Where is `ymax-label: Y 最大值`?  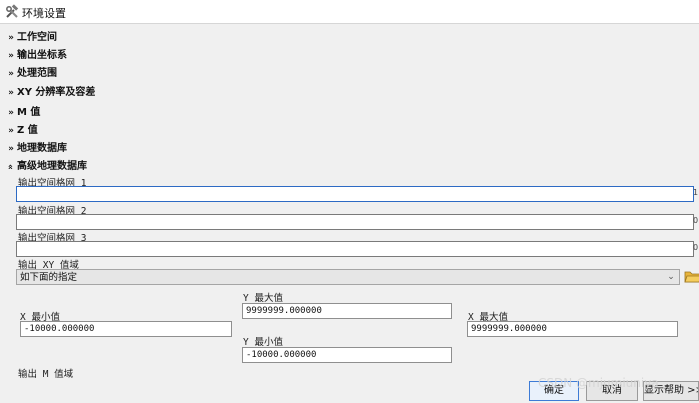 ymax-label: Y 最大值 is located at coordinates (263, 298).